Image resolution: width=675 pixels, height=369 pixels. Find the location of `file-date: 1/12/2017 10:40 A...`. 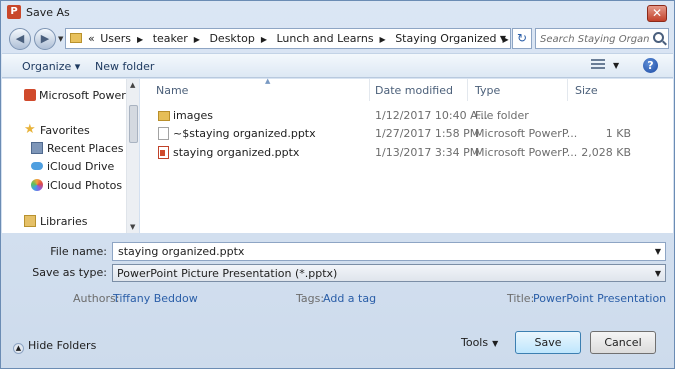

file-date: 1/12/2017 10:40 A... is located at coordinates (431, 115).